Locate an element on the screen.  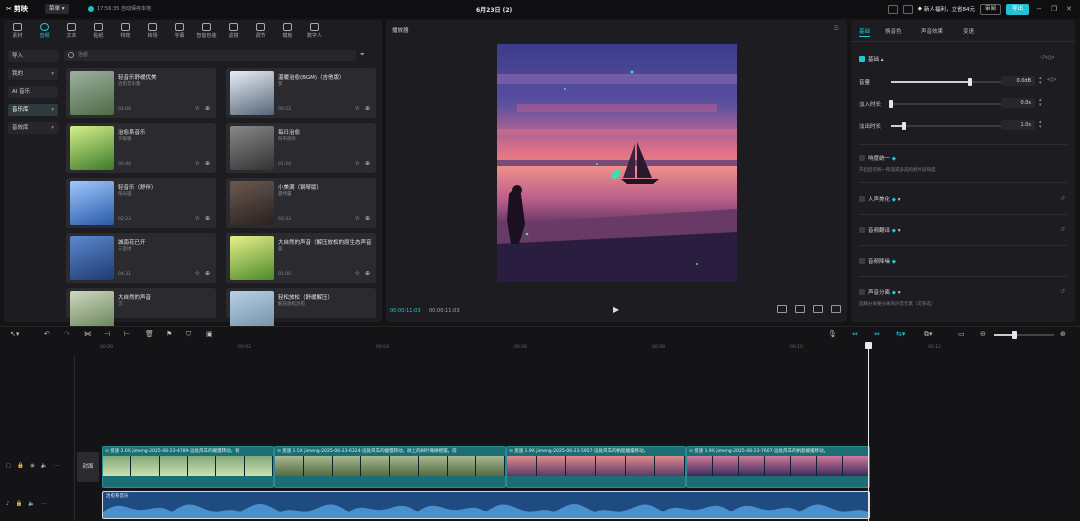
volume-stepper: ▴ ▾ is located at coordinates (1042, 81).